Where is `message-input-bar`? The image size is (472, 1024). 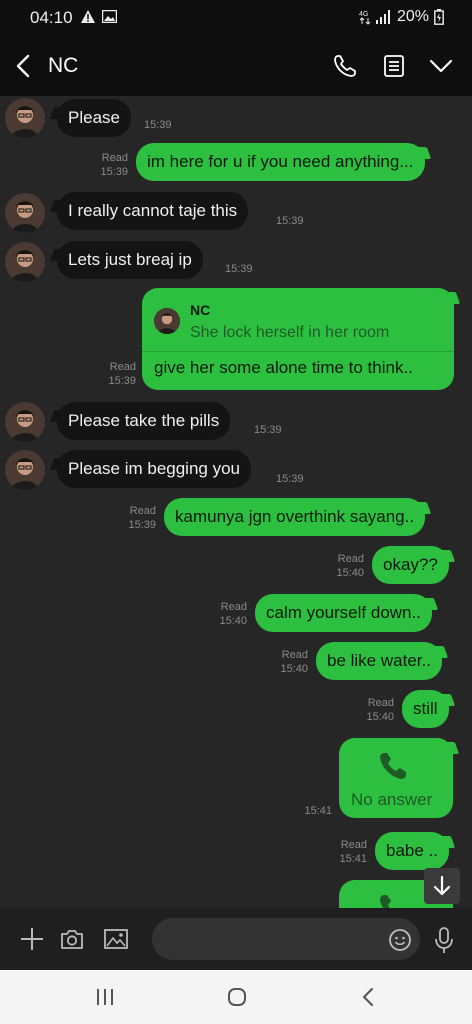
message-input-bar is located at coordinates (236, 939).